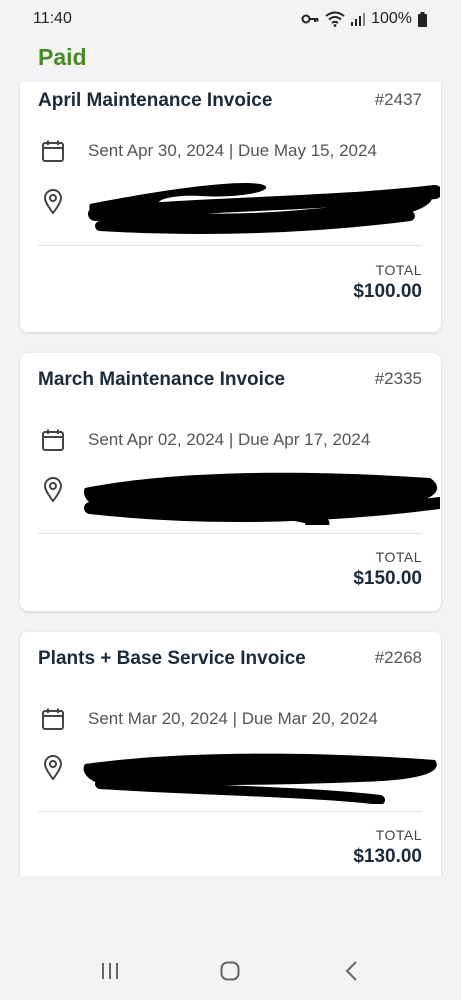 This screenshot has width=461, height=1000. Describe the element at coordinates (155, 100) in the screenshot. I see `invoice-title: April Maintenance Invoice` at that location.